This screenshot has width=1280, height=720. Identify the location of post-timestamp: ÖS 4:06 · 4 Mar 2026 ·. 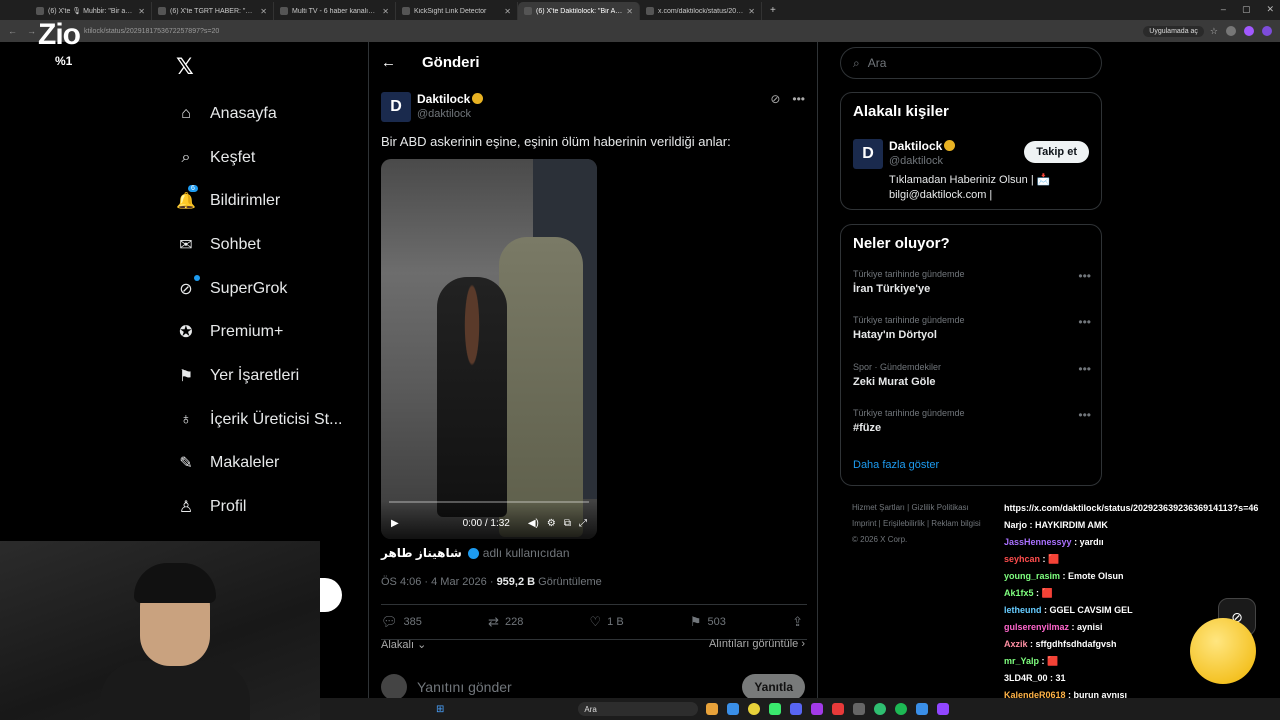
(437, 582).